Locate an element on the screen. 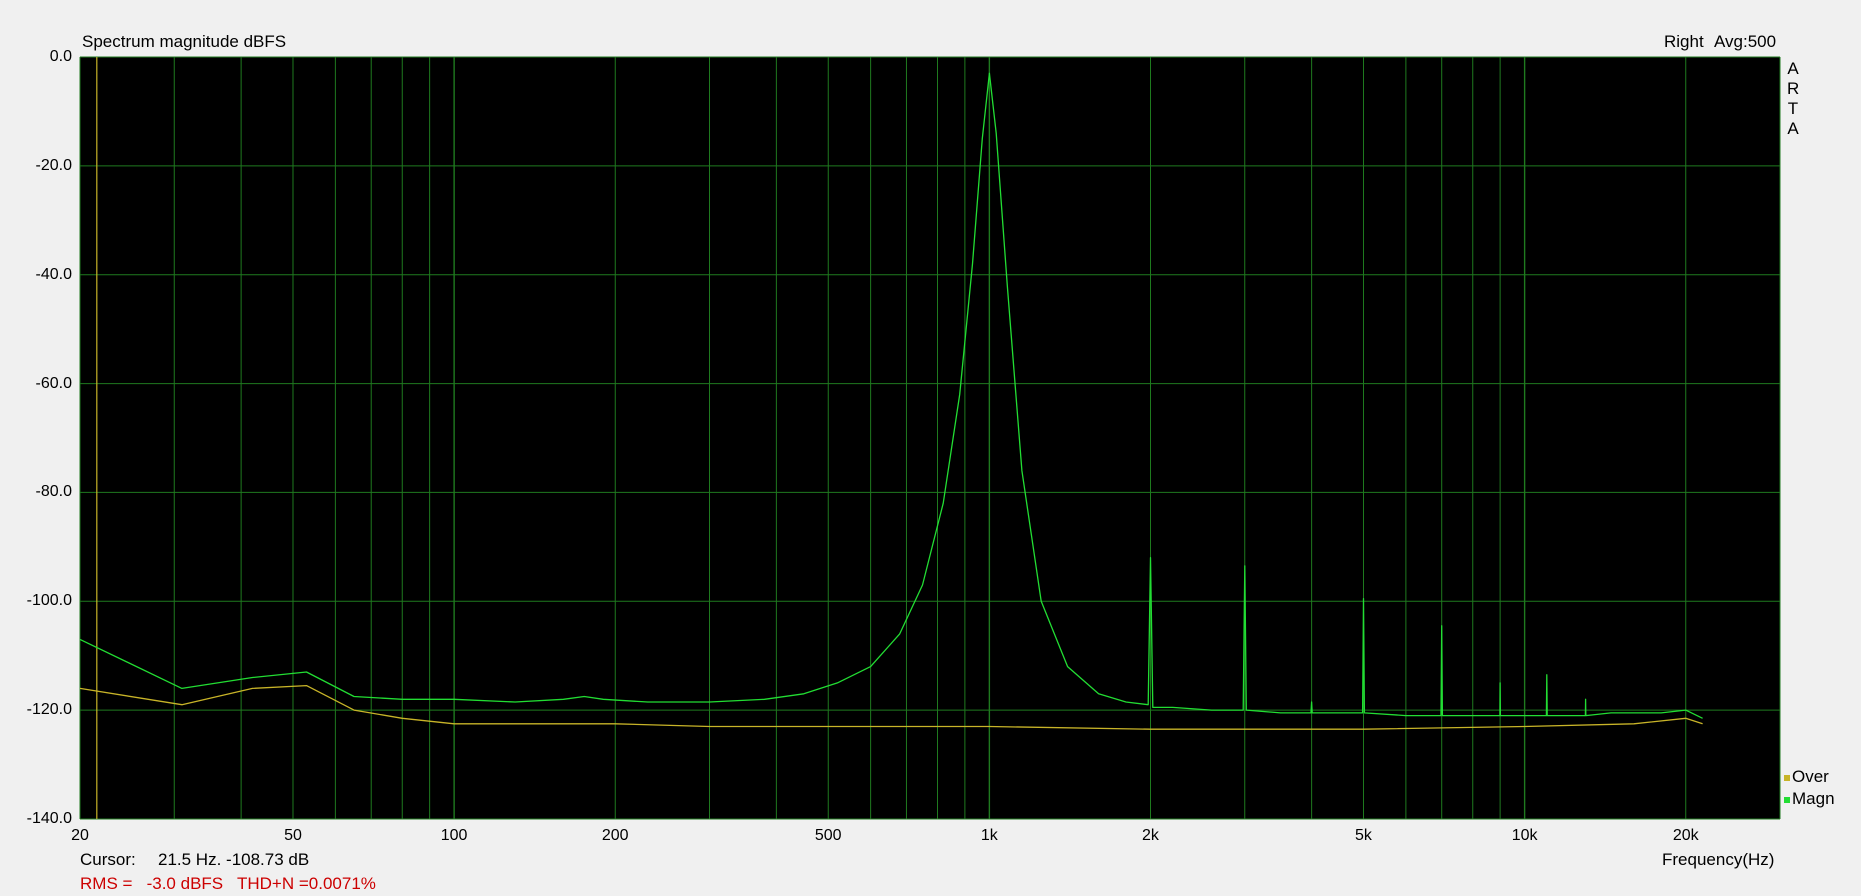 The width and height of the screenshot is (1861, 896). rms-thd-readout: RMS = -3.0 dBFS THD+N =0.0071% is located at coordinates (228, 883).